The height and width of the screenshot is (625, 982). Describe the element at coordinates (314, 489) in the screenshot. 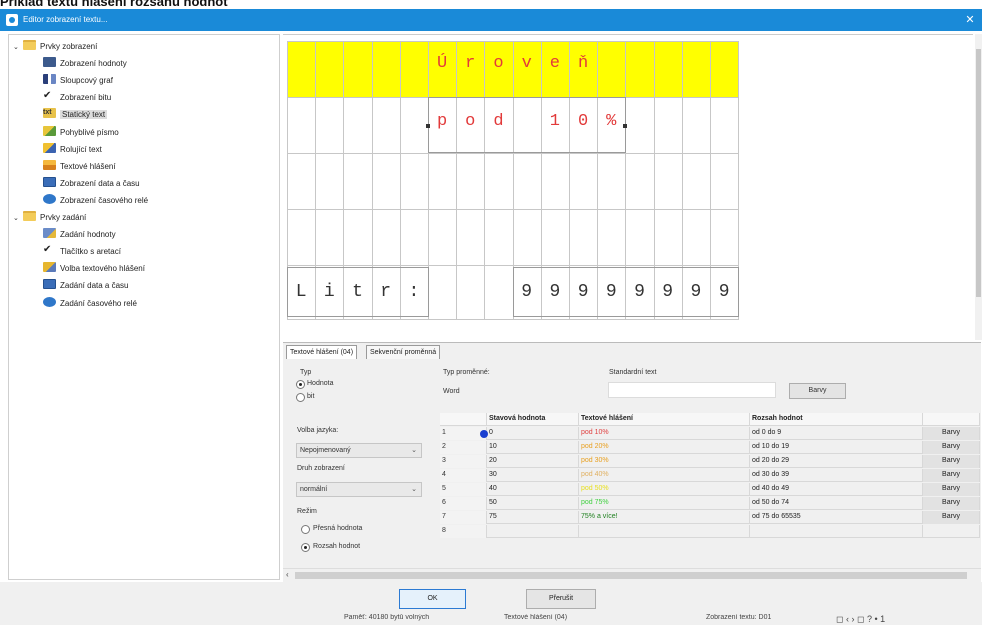

I see `display-type-value: normální` at that location.